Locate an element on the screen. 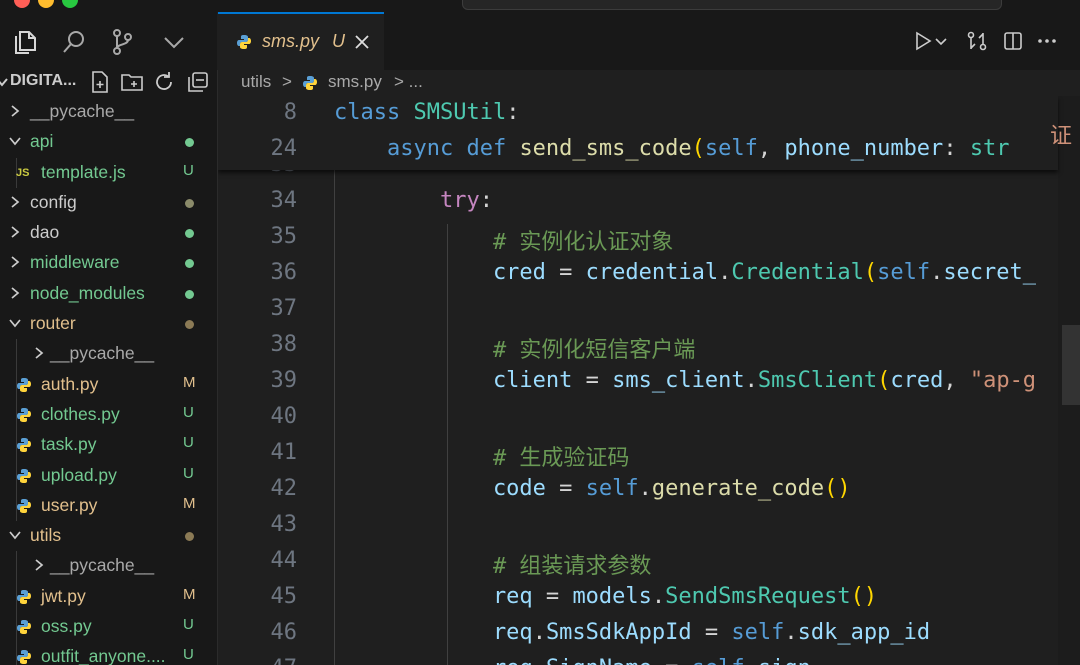  tree-item: router is located at coordinates (108, 324).